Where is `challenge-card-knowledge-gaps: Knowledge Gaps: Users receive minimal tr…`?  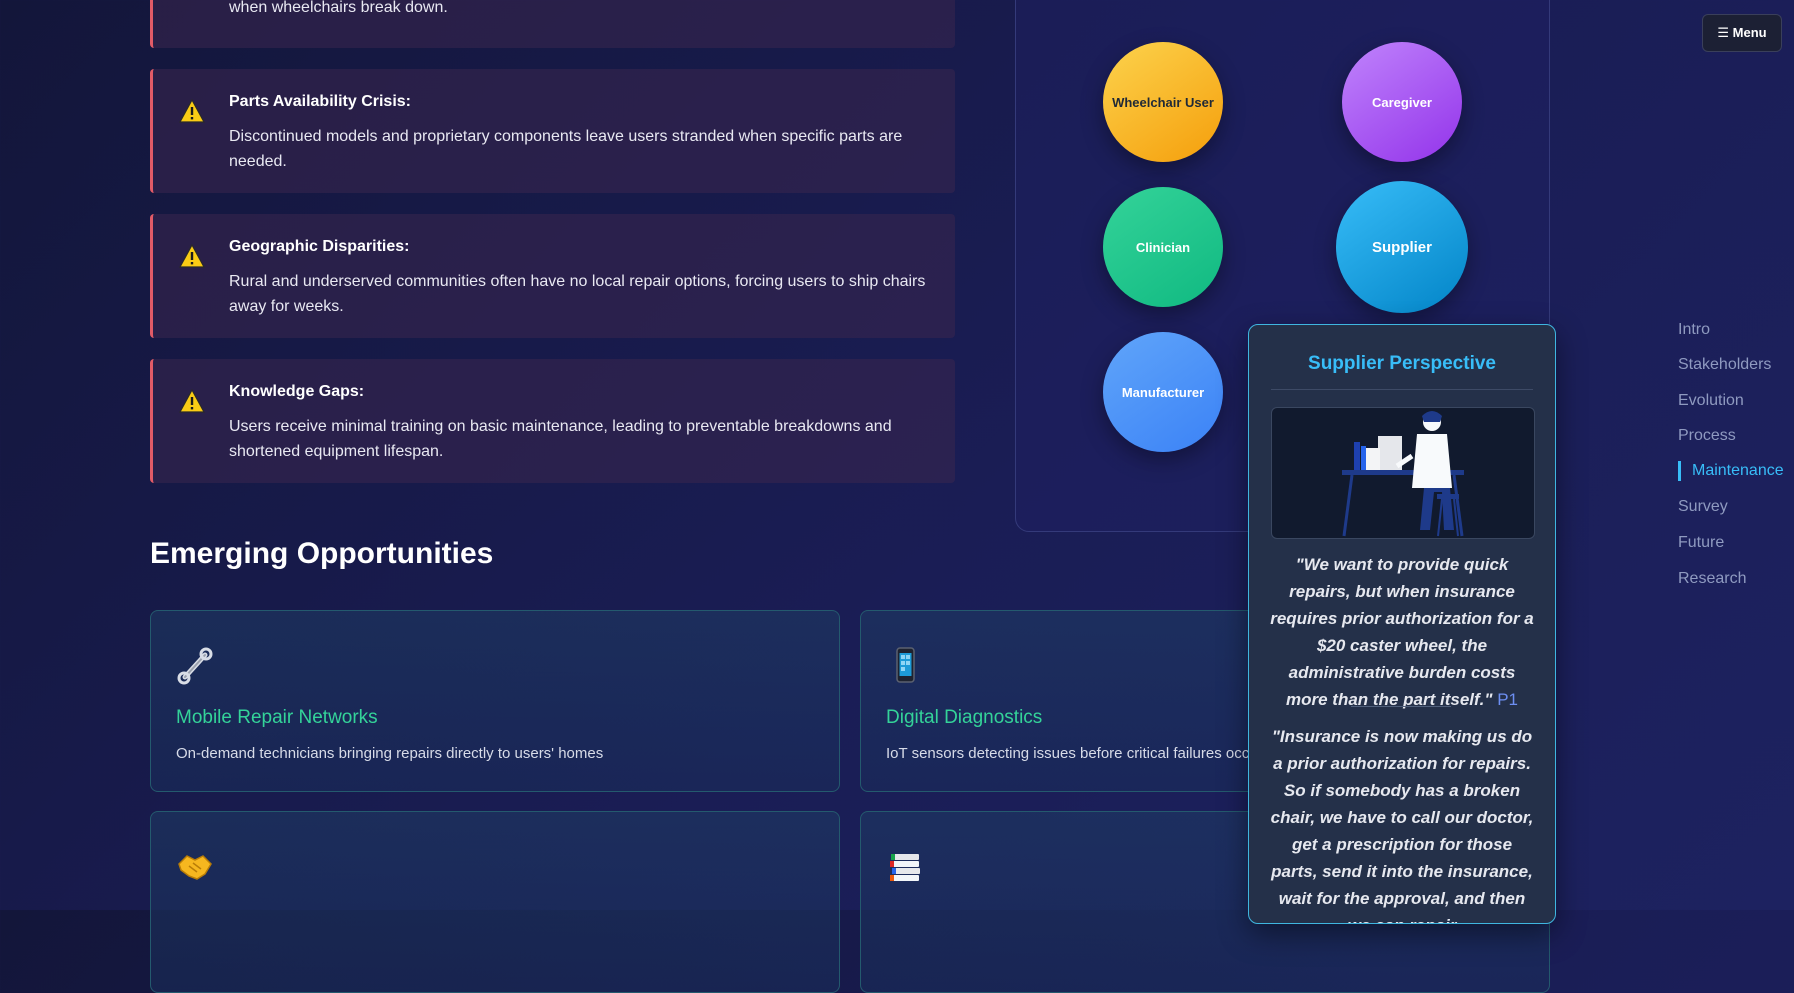 challenge-card-knowledge-gaps: Knowledge Gaps: Users receive minimal tr… is located at coordinates (552, 421).